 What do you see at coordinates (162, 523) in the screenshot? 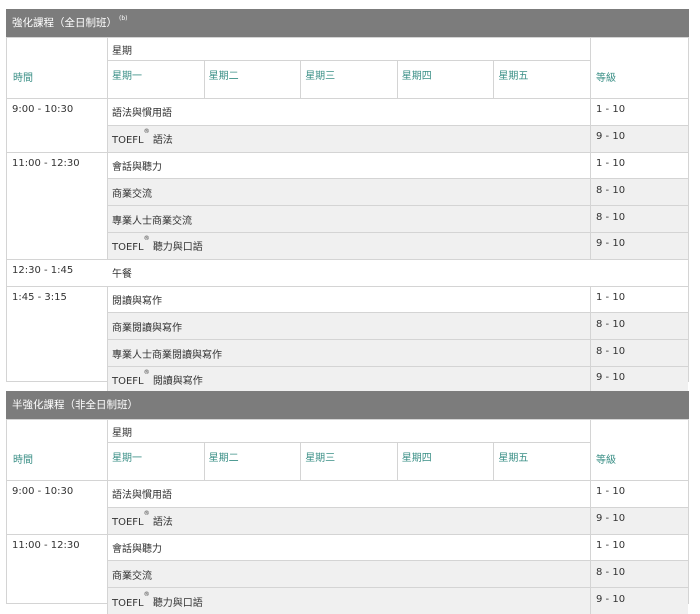
I see `course-label: 語法` at bounding box center [162, 523].